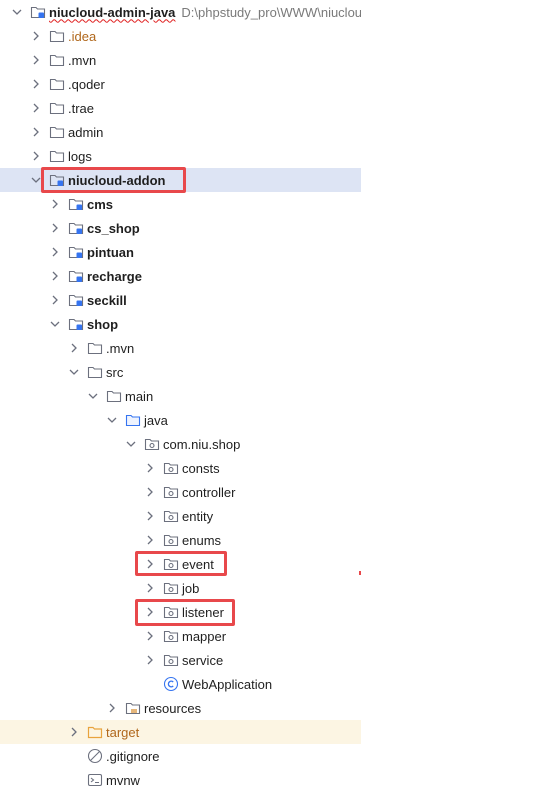  I want to click on tree-item-label: enums, so click(202, 540).